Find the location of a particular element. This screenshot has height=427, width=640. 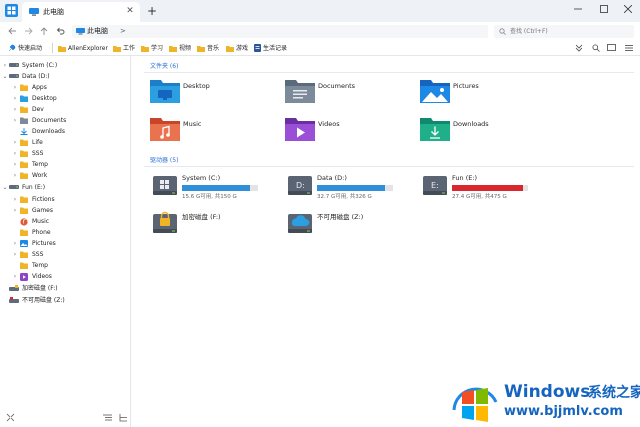

drive-icon is located at coordinates (14, 76).